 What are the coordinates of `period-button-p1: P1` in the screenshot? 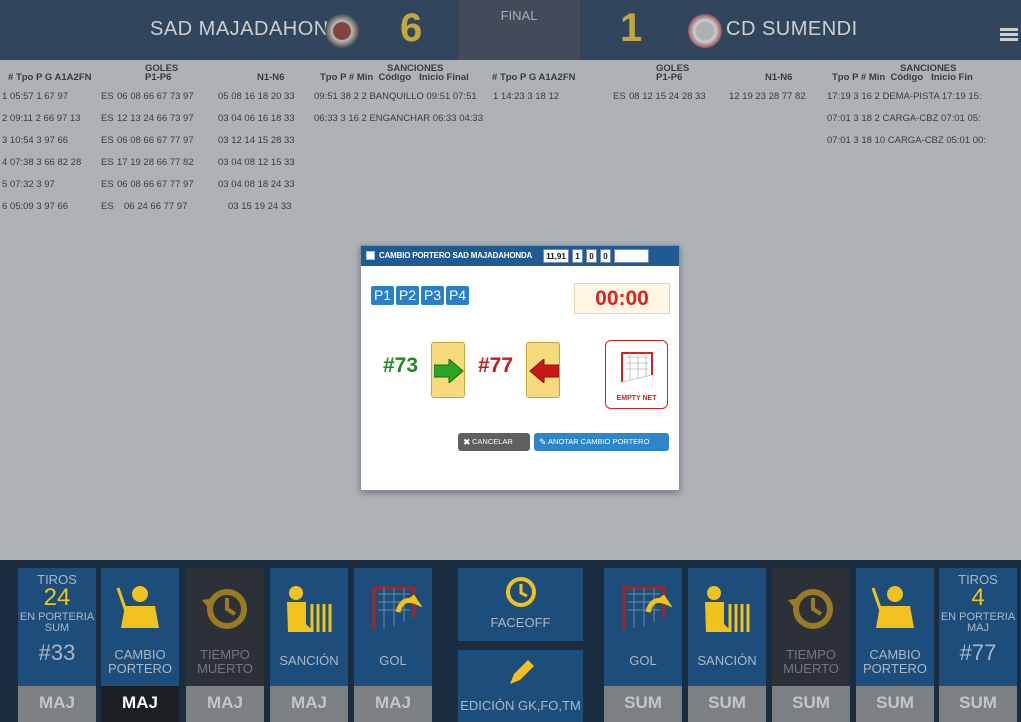 It's located at (382, 295).